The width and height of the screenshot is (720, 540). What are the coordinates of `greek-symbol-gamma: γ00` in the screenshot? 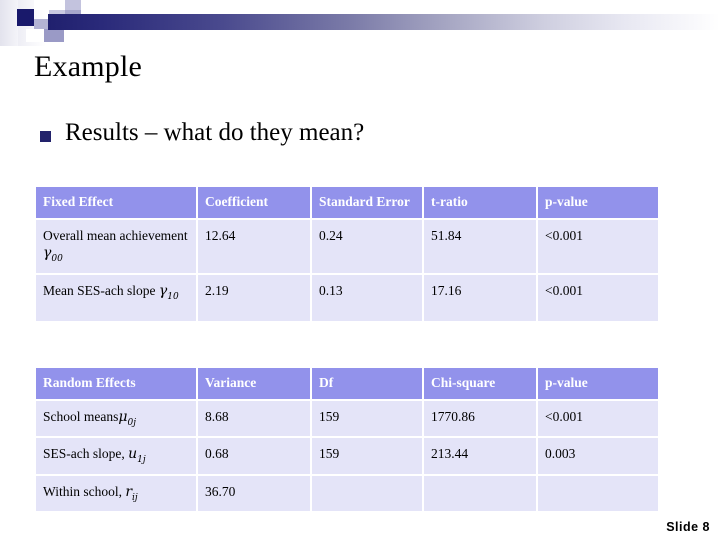 It's located at (53, 255).